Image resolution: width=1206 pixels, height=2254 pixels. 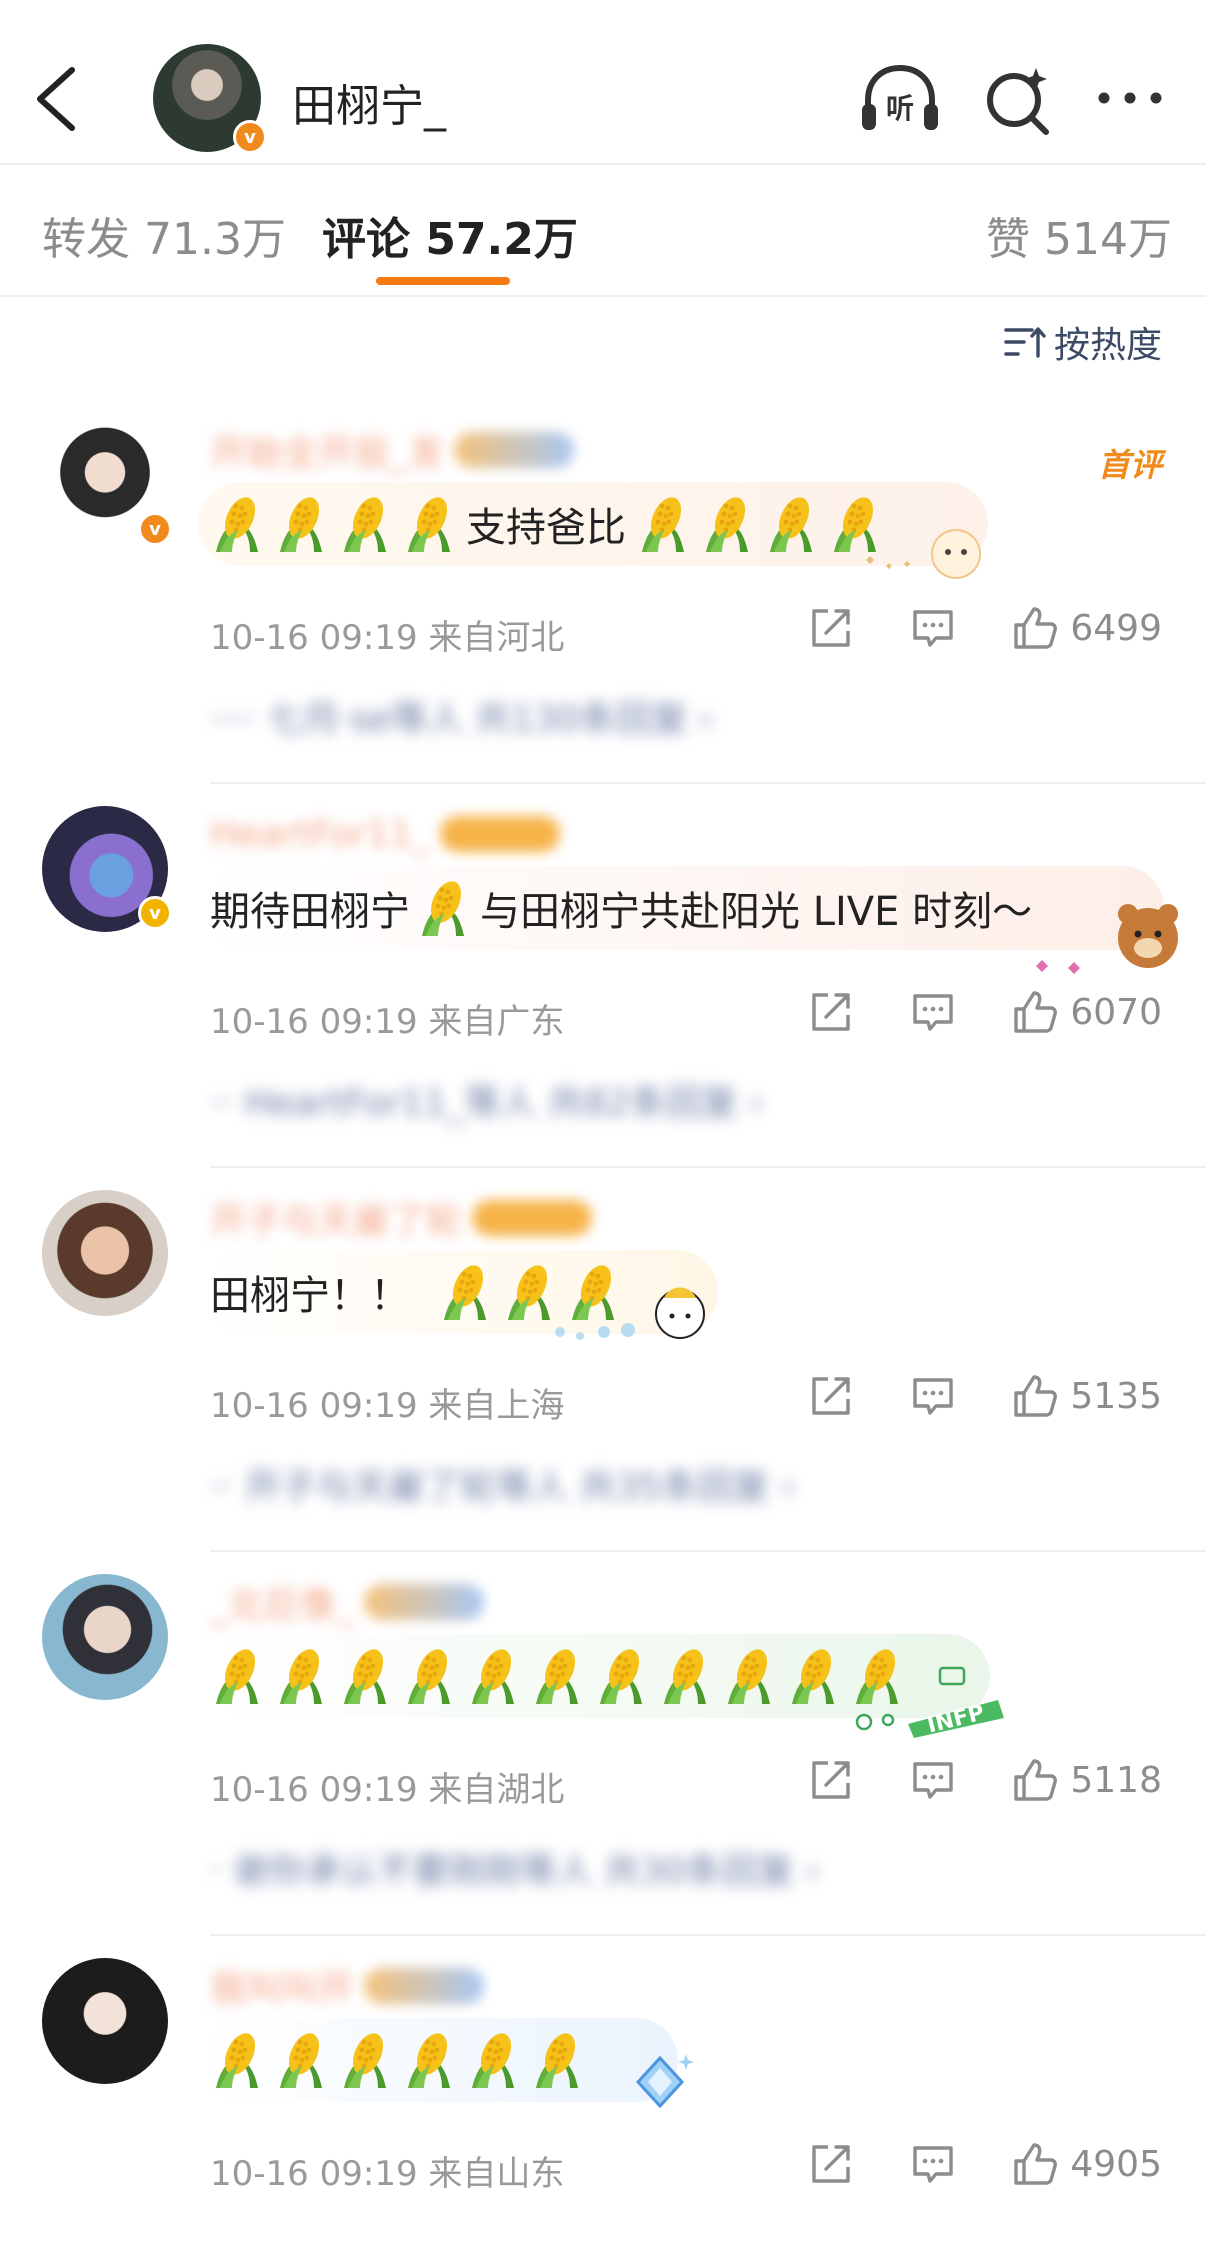 What do you see at coordinates (1116, 628) in the screenshot?
I see `like-count: 6499` at bounding box center [1116, 628].